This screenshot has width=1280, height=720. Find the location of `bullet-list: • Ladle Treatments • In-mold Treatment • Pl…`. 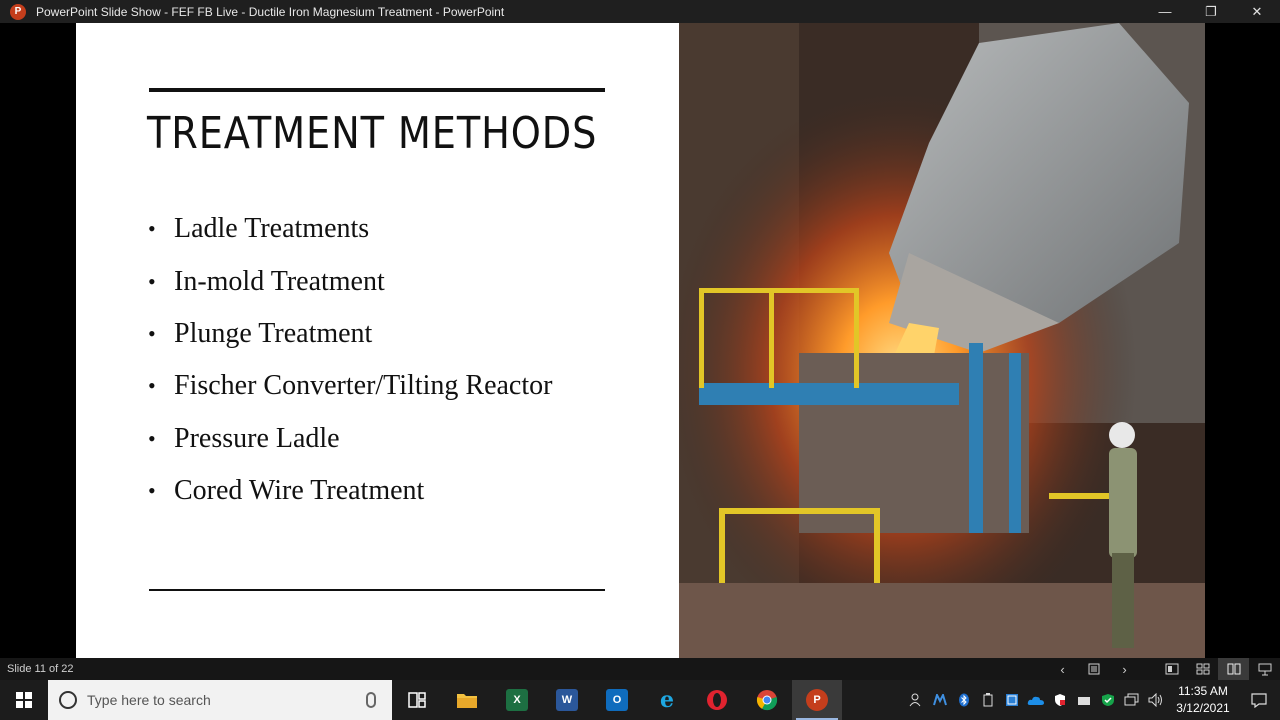

bullet-list: • Ladle Treatments • In-mold Treatment • Pl… is located at coordinates (350, 360).